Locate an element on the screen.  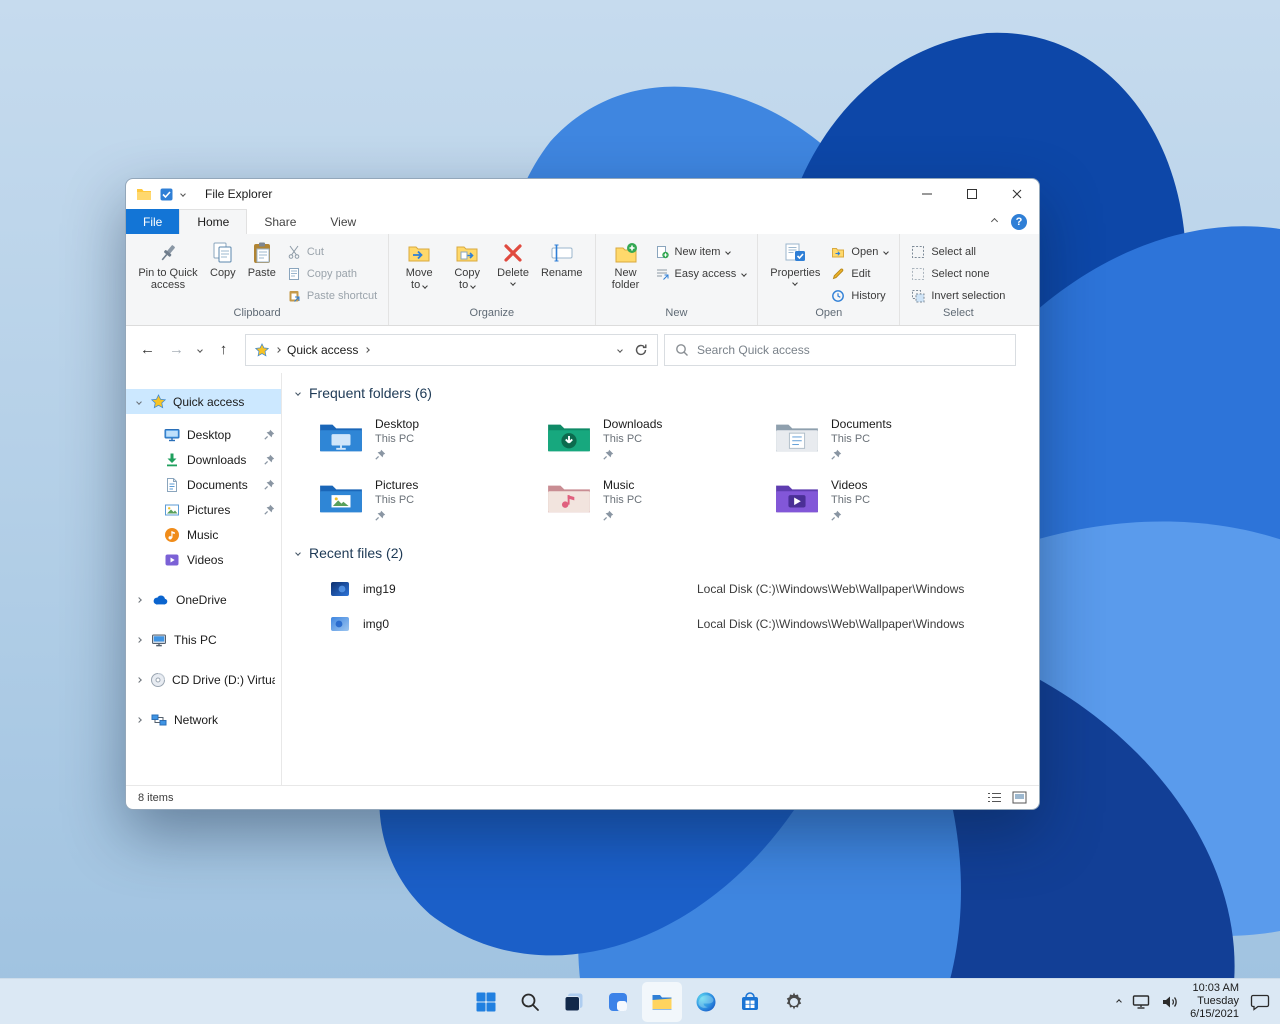
folder-tile-downloads: Downloads This PC is located at coordinates (660, 438).